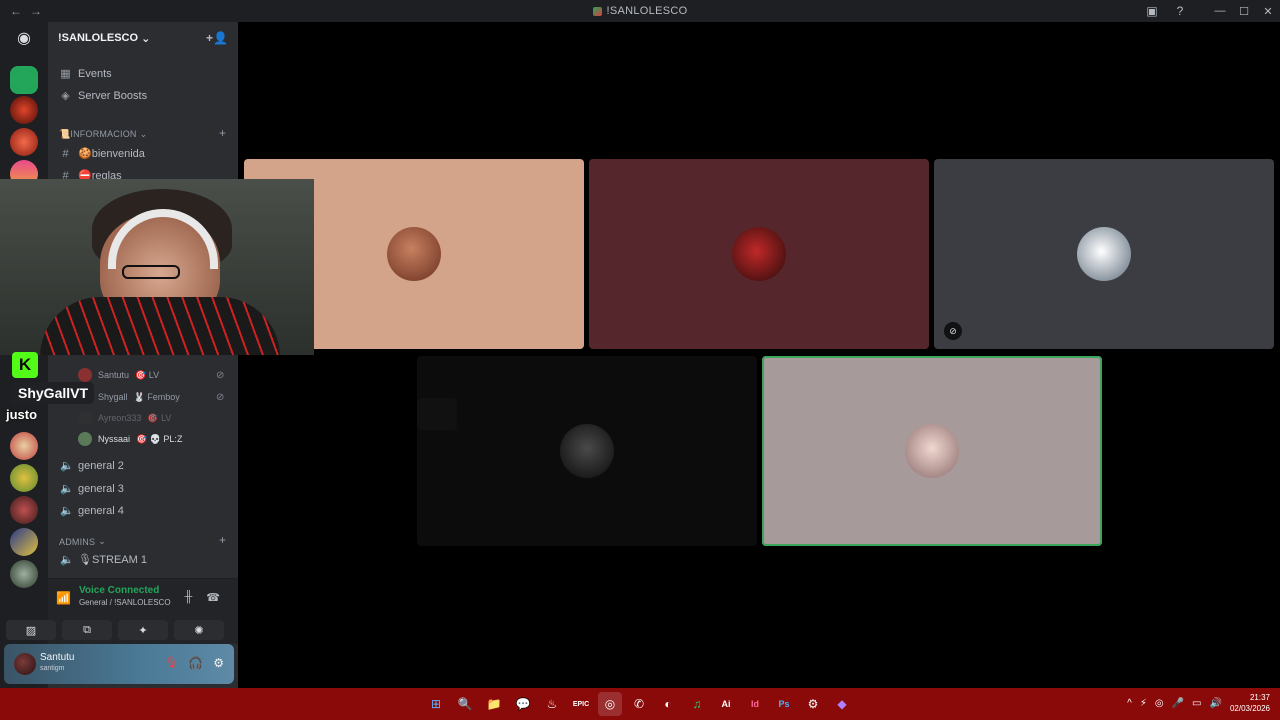 Image resolution: width=1280 pixels, height=720 pixels. What do you see at coordinates (436, 704) in the screenshot?
I see `windows-start-icon: ⊞` at bounding box center [436, 704].